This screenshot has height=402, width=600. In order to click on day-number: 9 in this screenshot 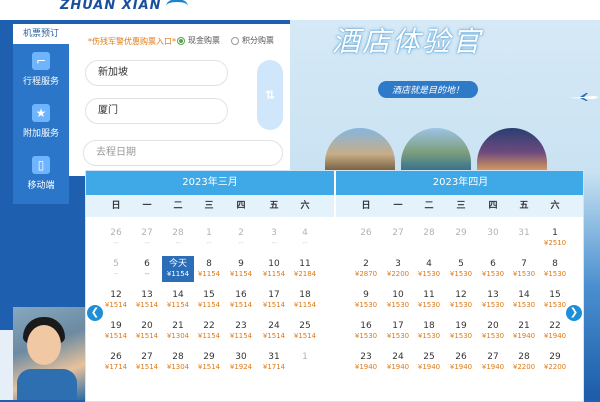, I will do `click(366, 295)`.